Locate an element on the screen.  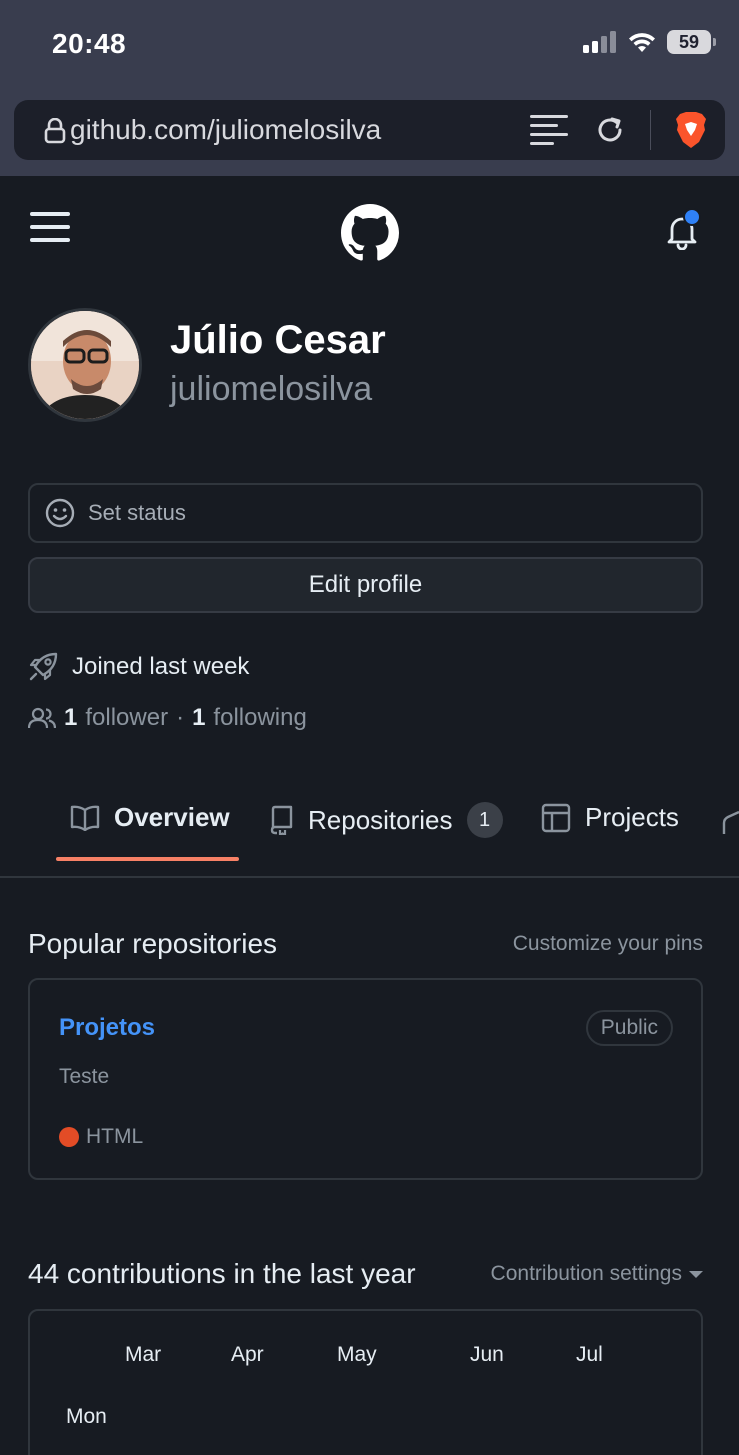
wifi-icon is located at coordinates (642, 42).